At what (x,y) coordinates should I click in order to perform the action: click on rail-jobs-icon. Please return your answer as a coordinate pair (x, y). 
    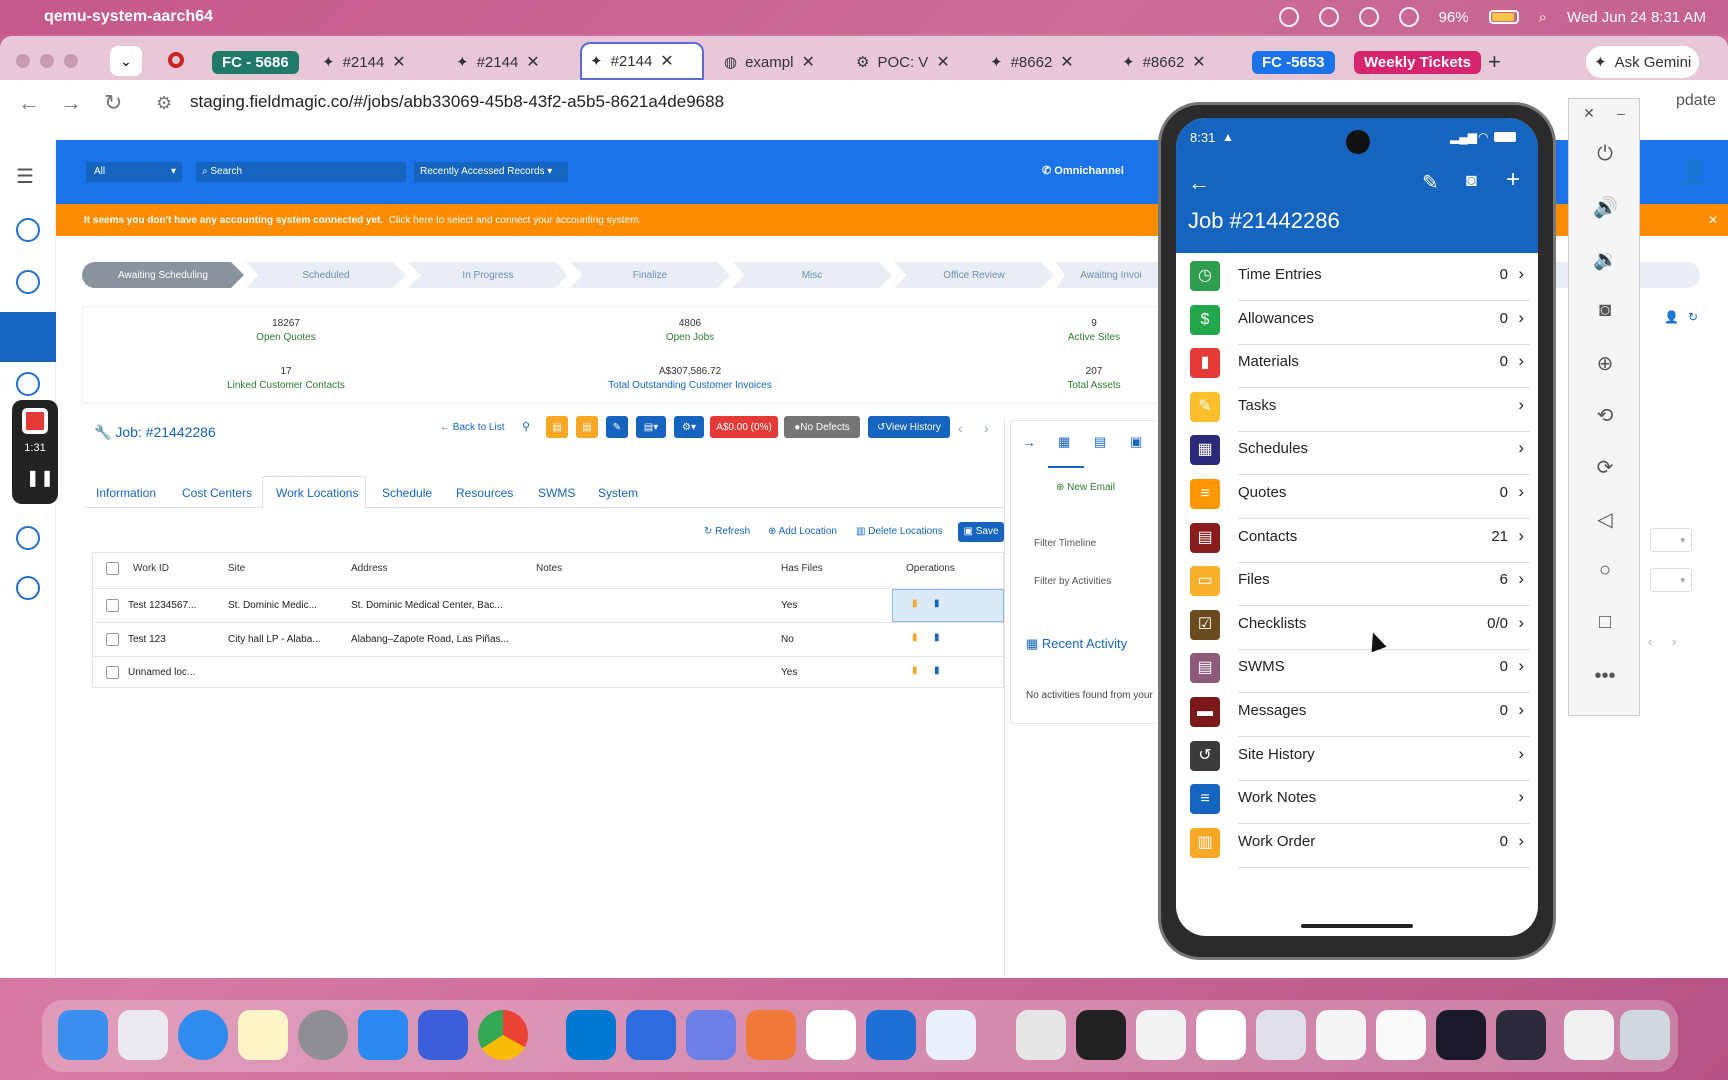
    Looking at the image, I should click on (28, 337).